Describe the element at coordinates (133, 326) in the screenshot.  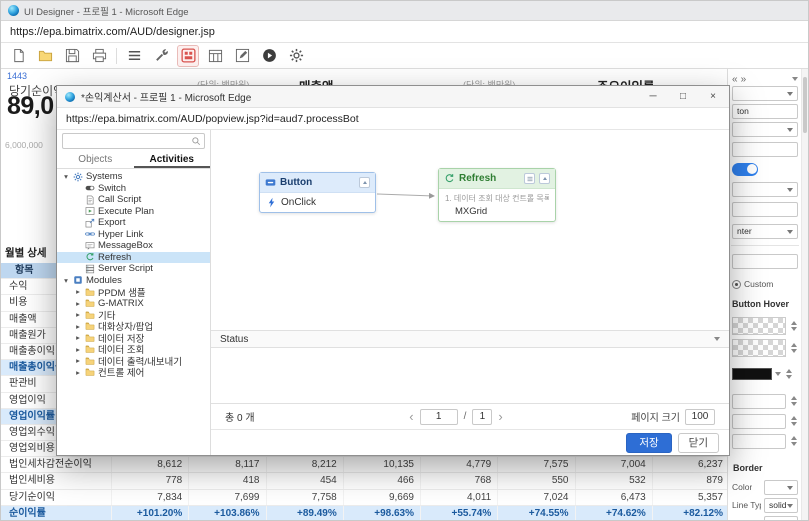
I see `tree-item: ▸ 대화상자/팝업` at that location.